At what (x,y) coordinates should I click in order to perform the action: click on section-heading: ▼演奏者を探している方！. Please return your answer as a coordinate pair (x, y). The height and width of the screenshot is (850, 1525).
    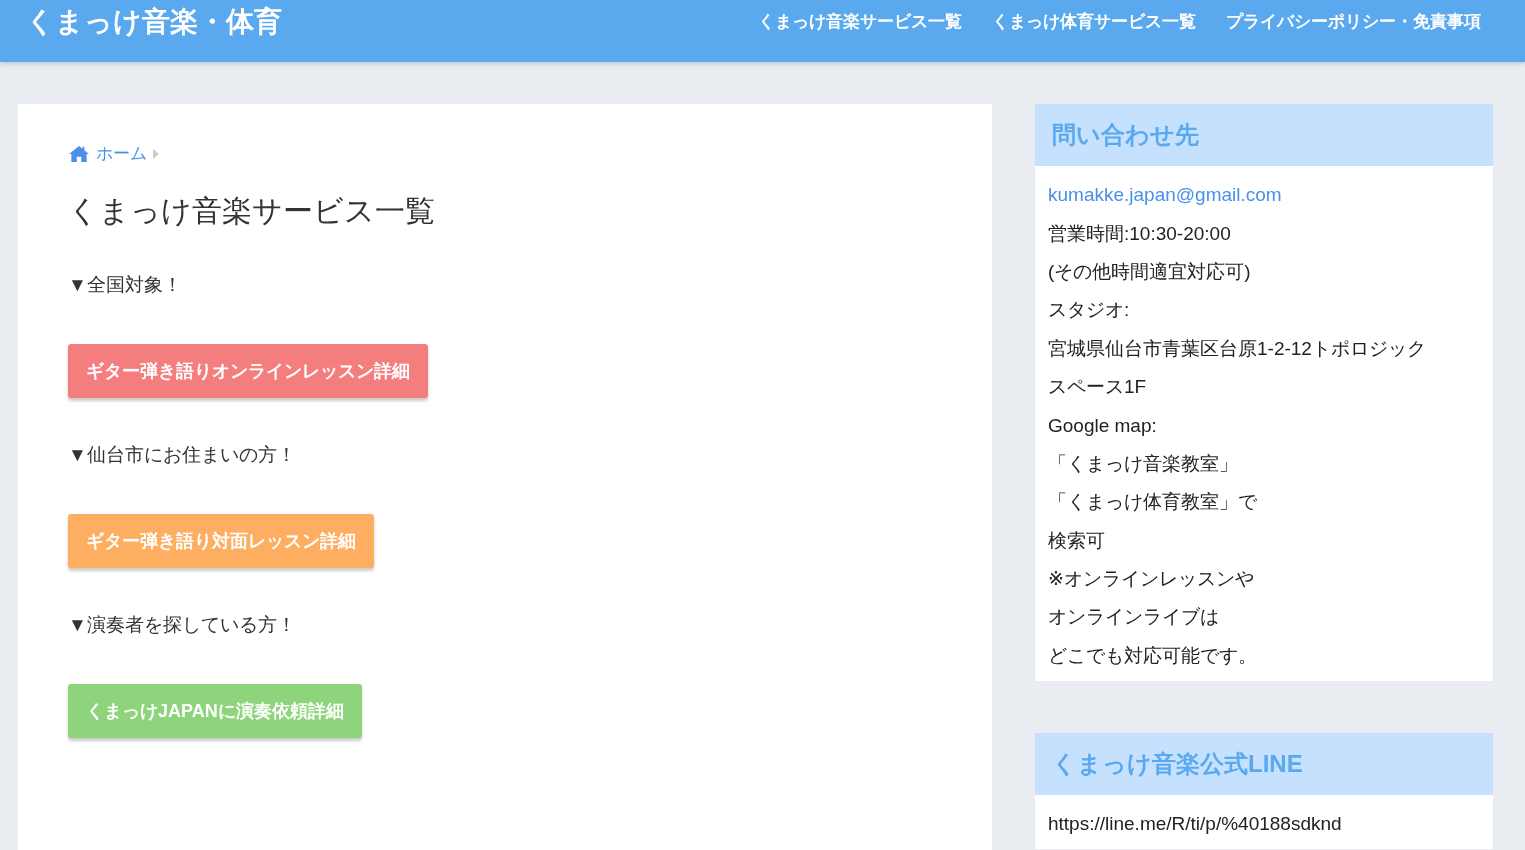
    Looking at the image, I should click on (182, 625).